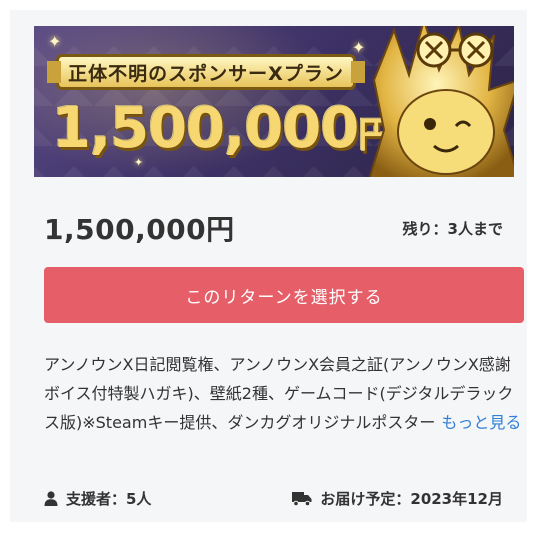 This screenshot has height=536, width=537. I want to click on delivery-date: お届け予定：2023年12月, so click(411, 499).